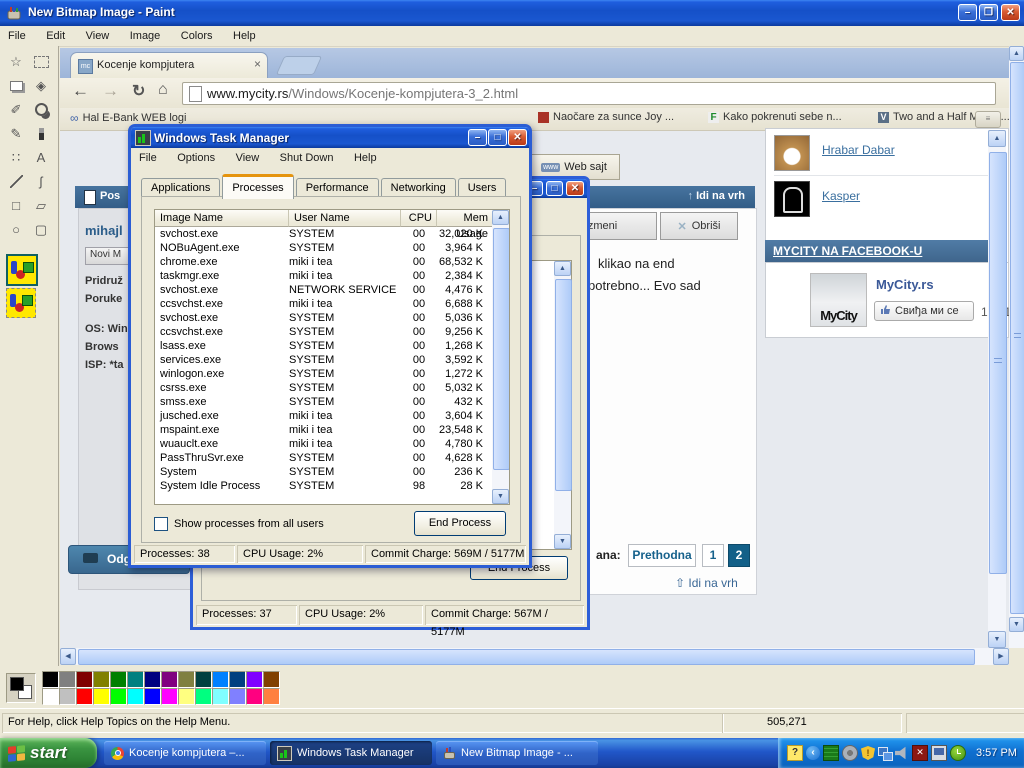 This screenshot has height=768, width=1024. I want to click on reload-icon: ↻, so click(138, 91).